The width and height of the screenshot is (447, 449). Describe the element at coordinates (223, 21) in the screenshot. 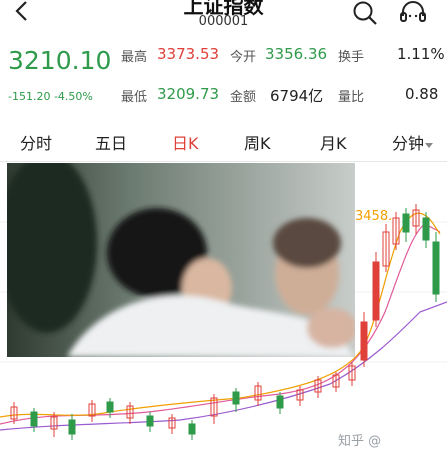

I see `stock-code: 000001` at that location.